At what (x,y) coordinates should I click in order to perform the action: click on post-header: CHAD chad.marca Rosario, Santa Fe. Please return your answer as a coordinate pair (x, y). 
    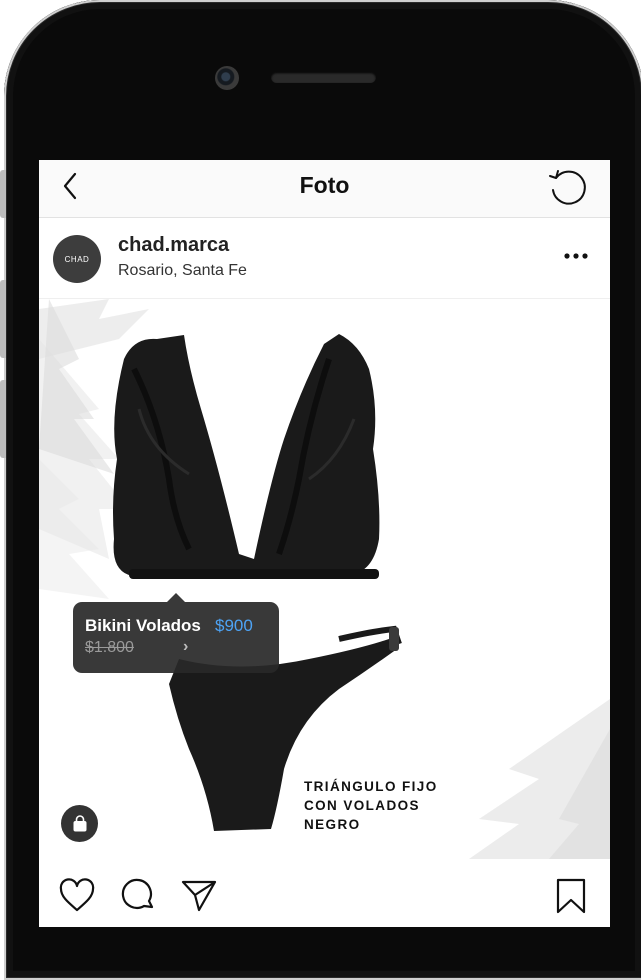
    Looking at the image, I should click on (324, 258).